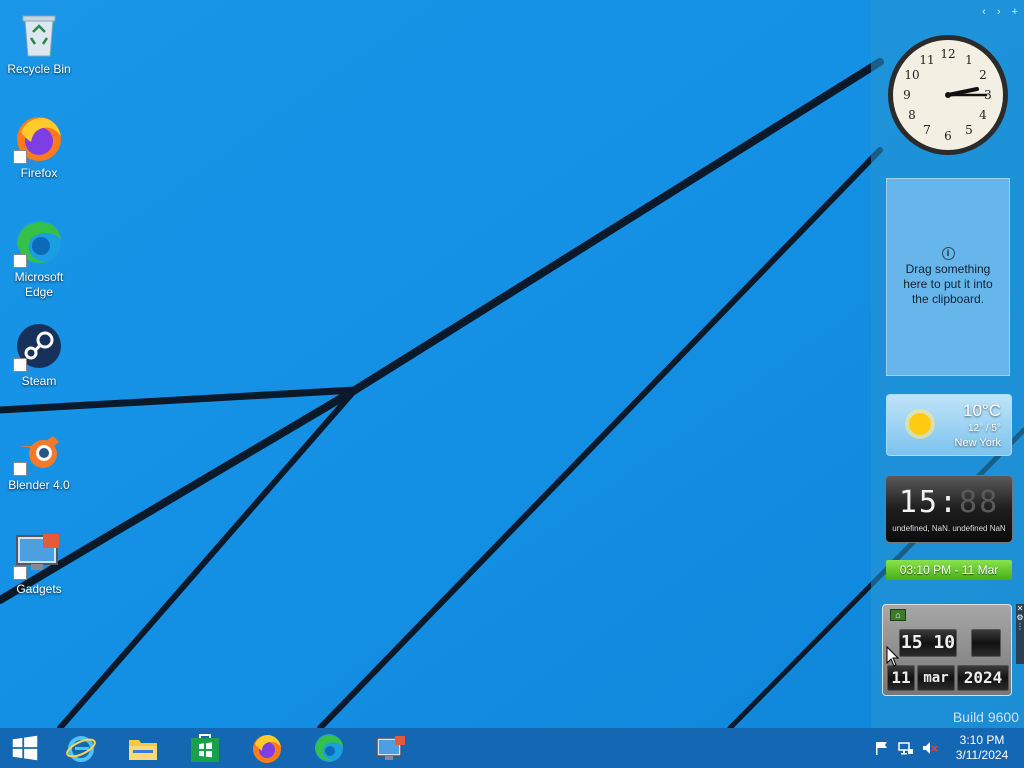 The height and width of the screenshot is (768, 1024). I want to click on svg-text: 12, so click(947, 54).